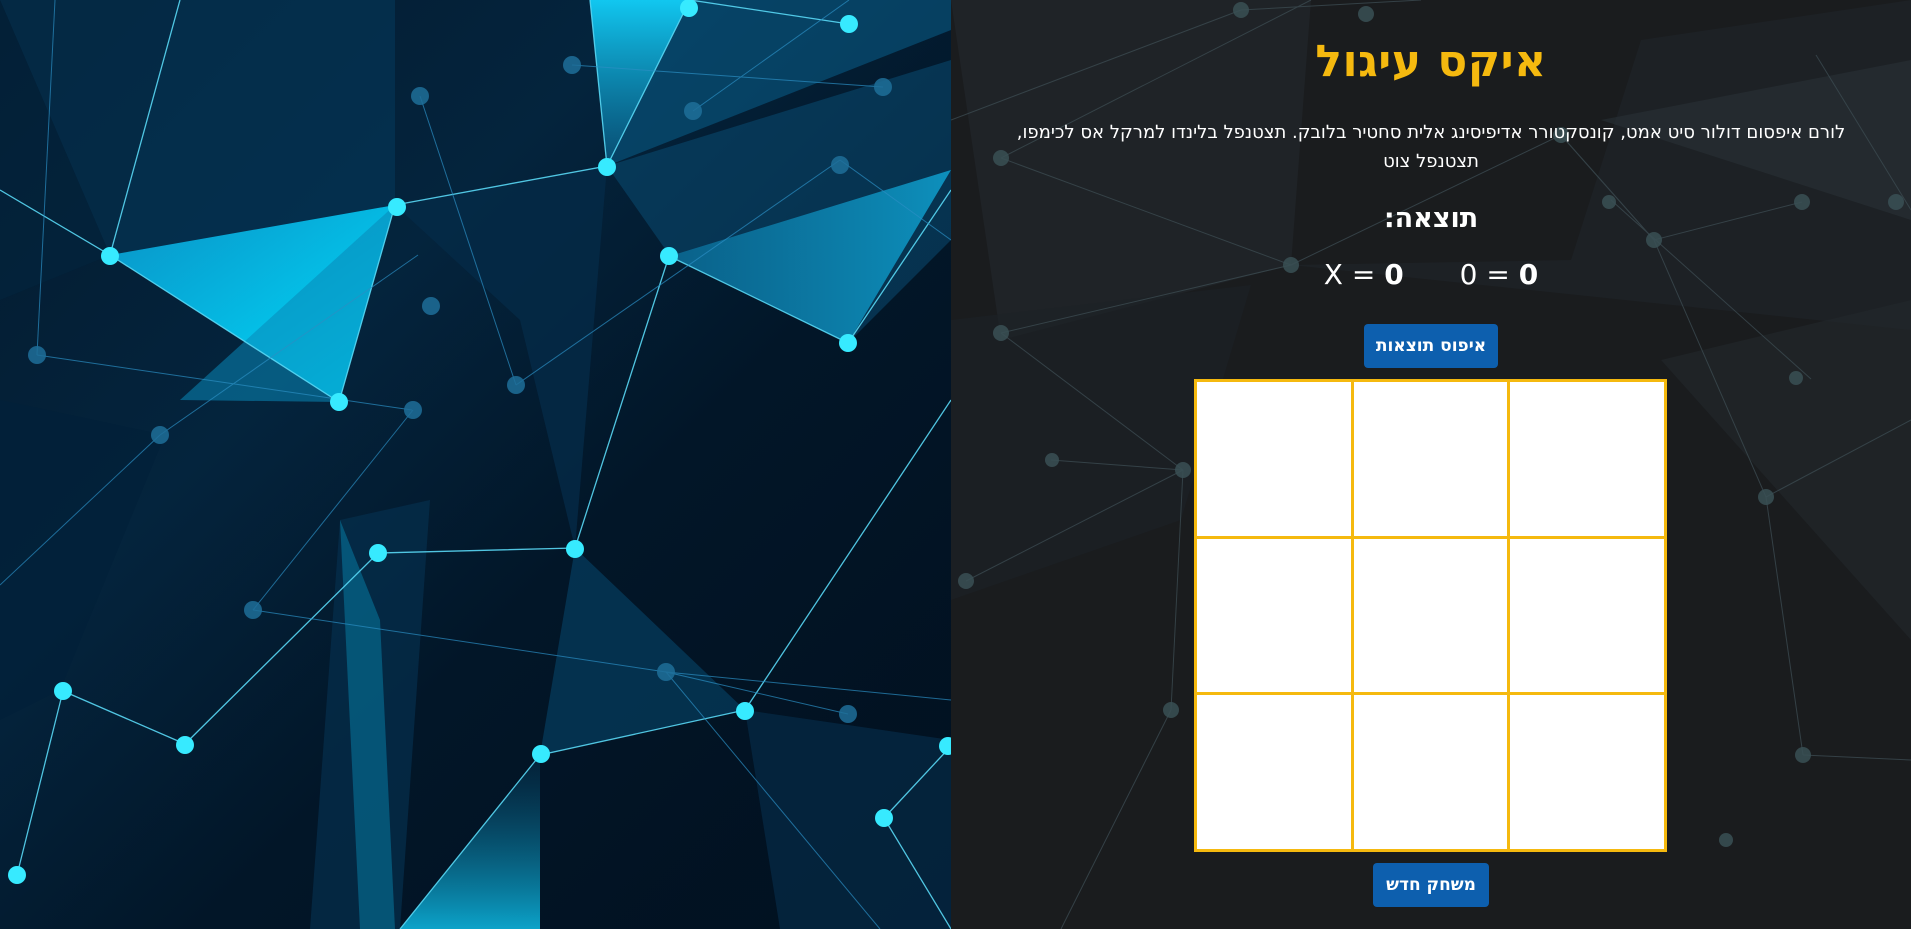 The image size is (1911, 929). What do you see at coordinates (1431, 346) in the screenshot?
I see `reset-score-button: איפוס תוצאות` at bounding box center [1431, 346].